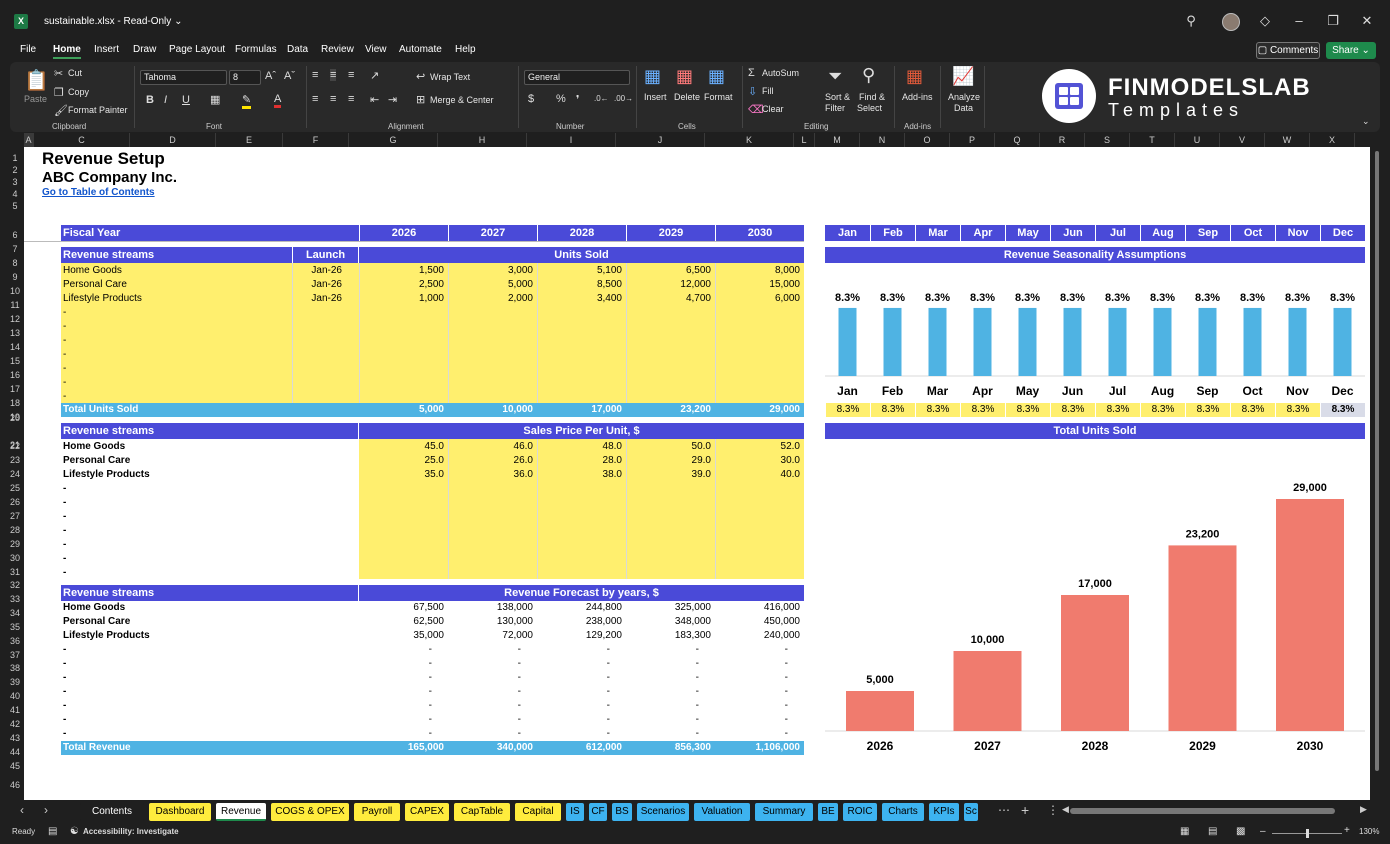 The image size is (1390, 844). What do you see at coordinates (256, 49) in the screenshot?
I see `menu-formulas: Formulas` at bounding box center [256, 49].